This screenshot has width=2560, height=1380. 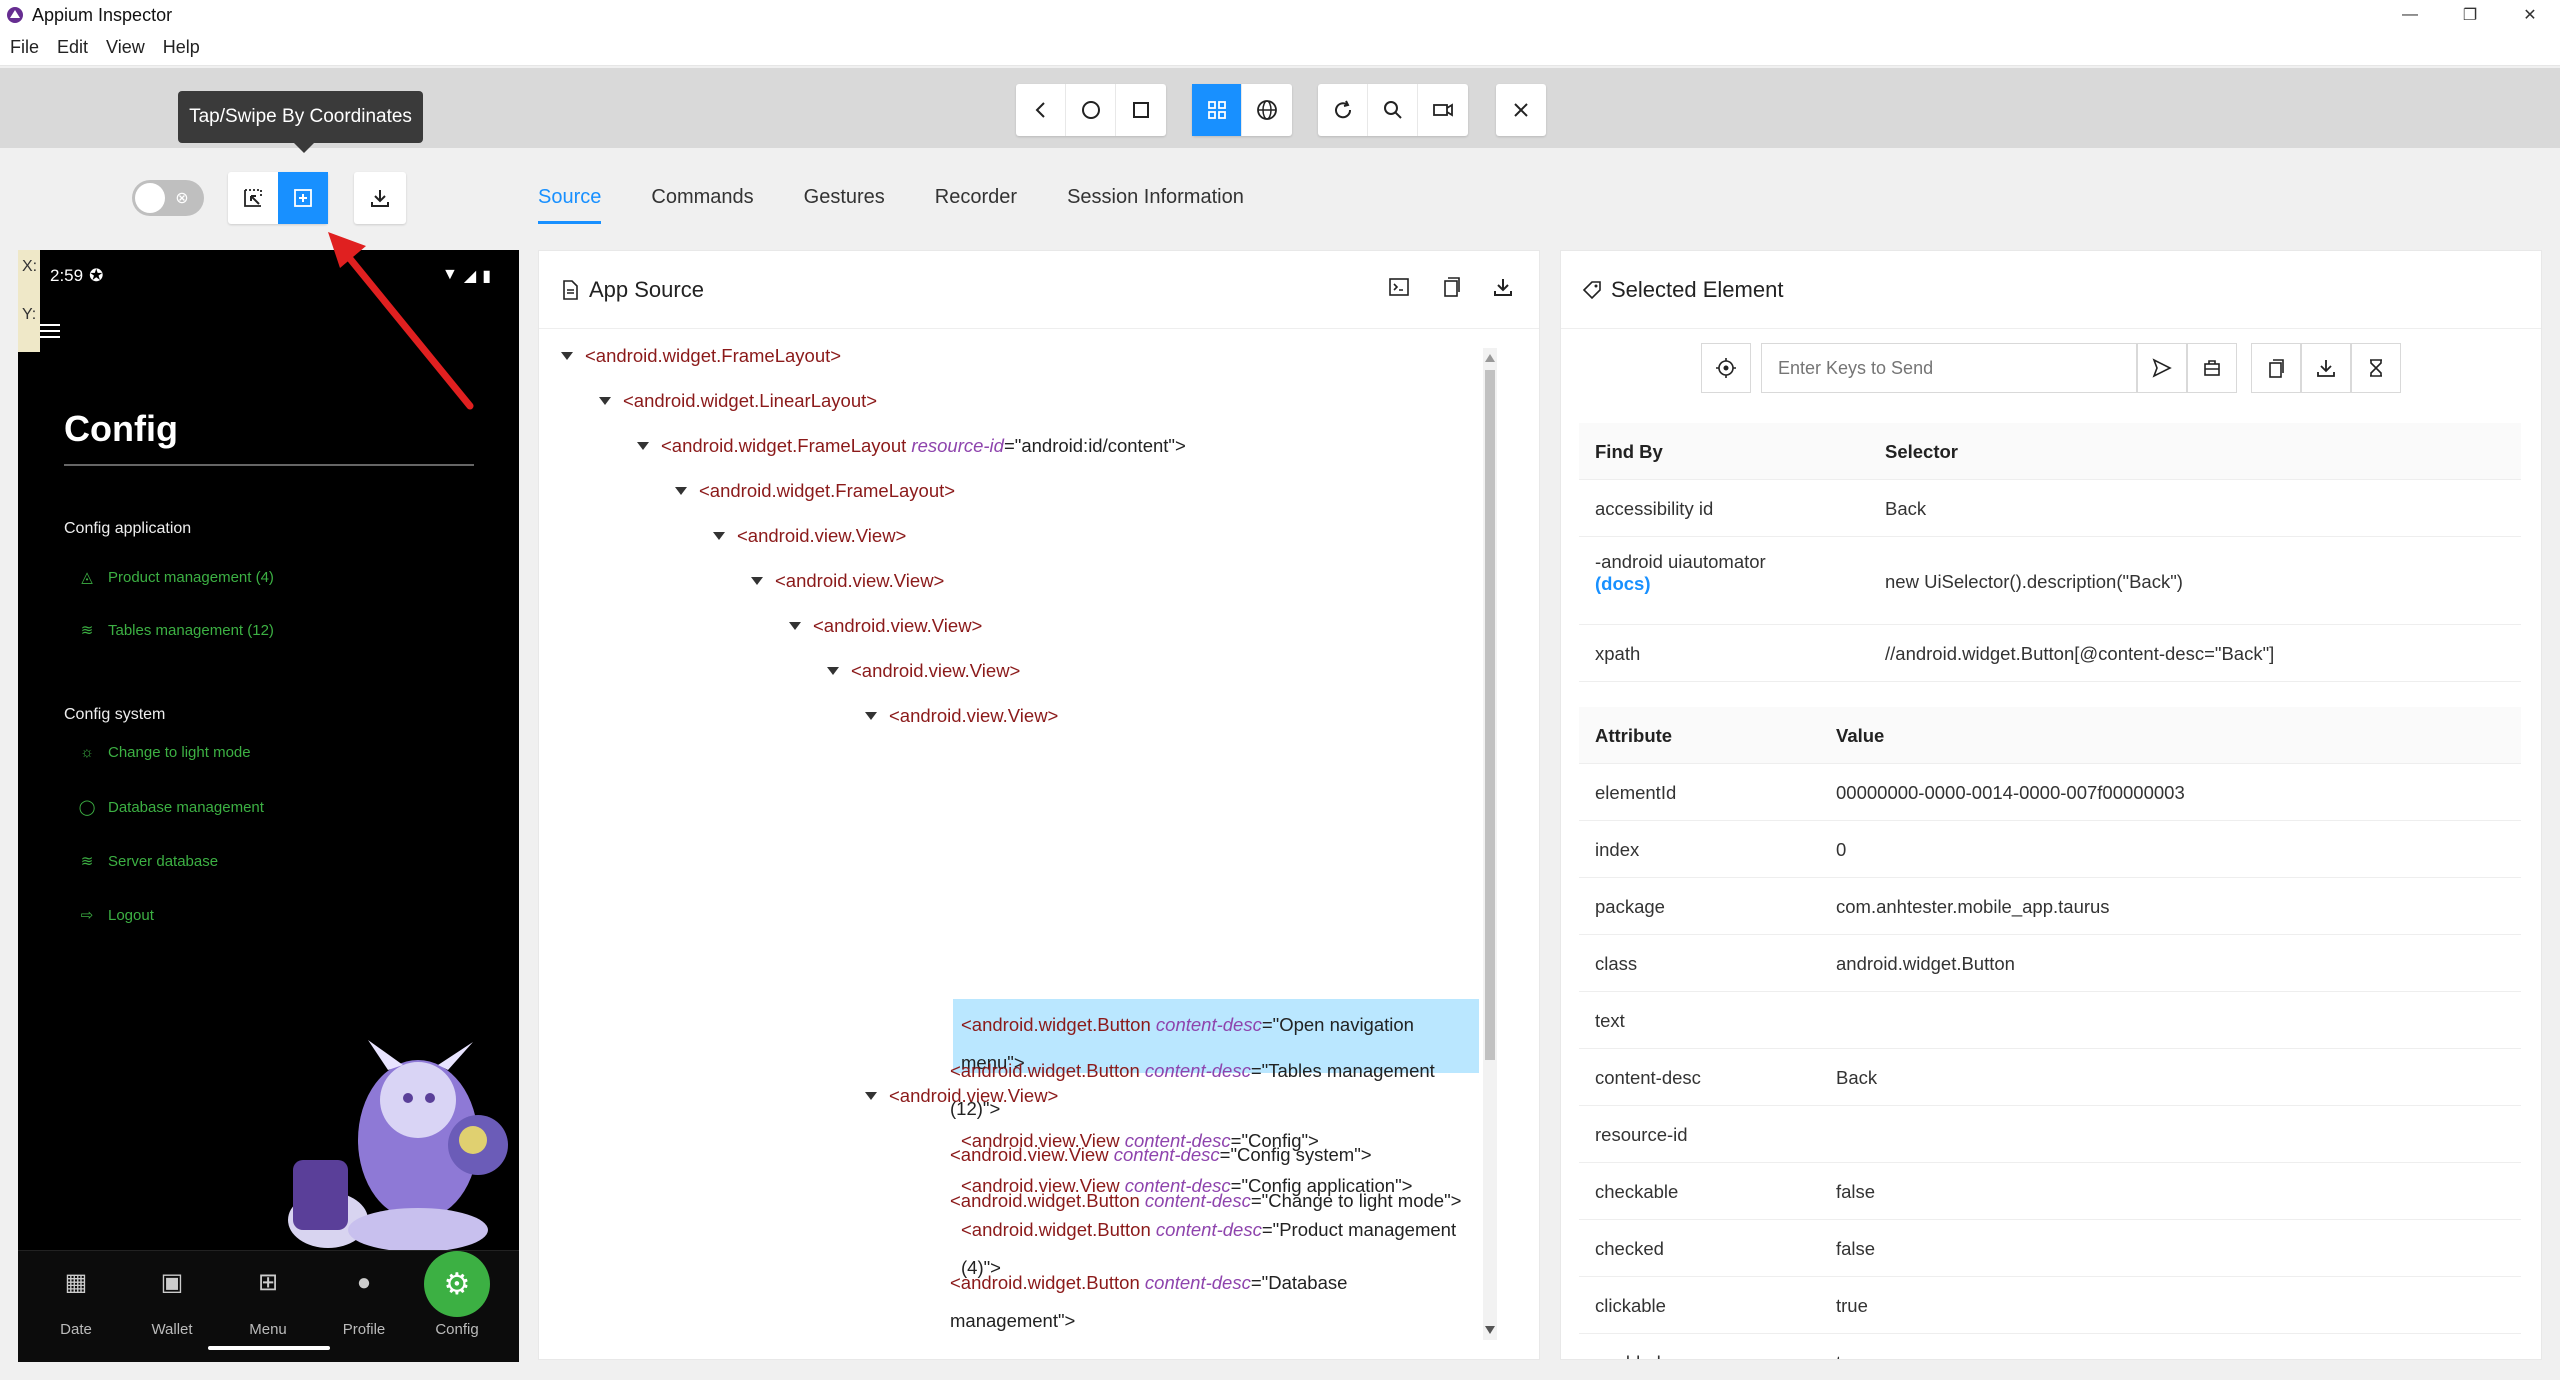 I want to click on search-button, so click(x=1393, y=110).